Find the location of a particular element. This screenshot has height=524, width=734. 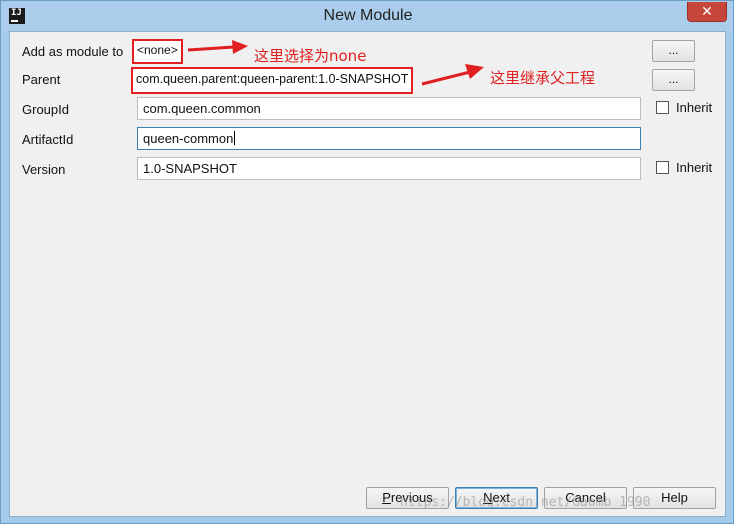

text-caret is located at coordinates (235, 138).